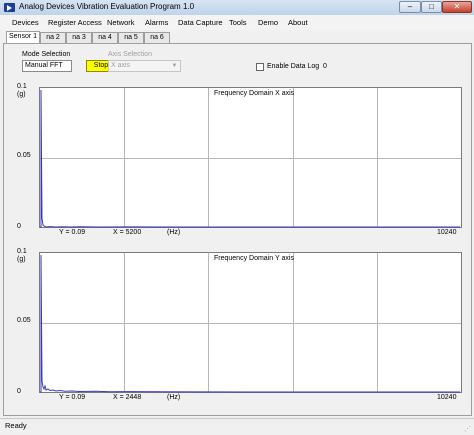 This screenshot has height=435, width=474. I want to click on data-log-count: 0, so click(325, 66).